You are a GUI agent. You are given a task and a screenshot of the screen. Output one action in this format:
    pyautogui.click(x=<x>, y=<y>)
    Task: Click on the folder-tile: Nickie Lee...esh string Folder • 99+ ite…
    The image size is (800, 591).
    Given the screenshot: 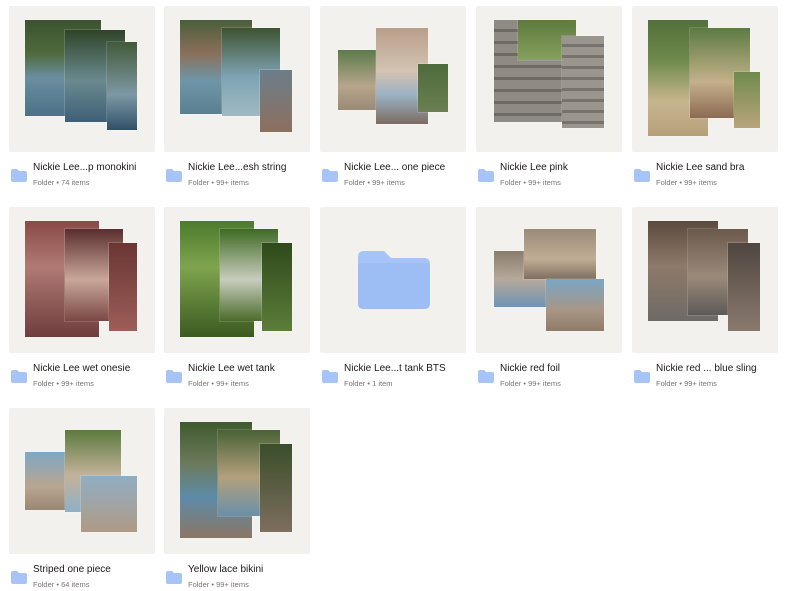 What is the action you would take?
    pyautogui.click(x=237, y=101)
    